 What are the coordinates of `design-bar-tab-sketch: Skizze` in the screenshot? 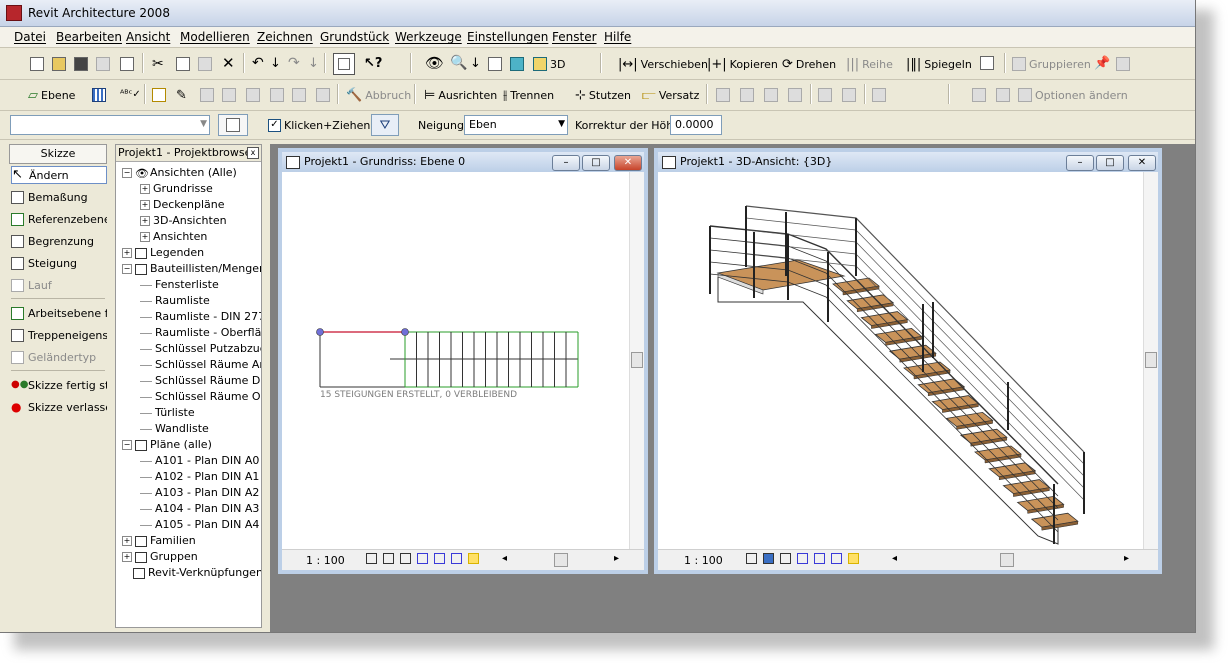 It's located at (58, 154).